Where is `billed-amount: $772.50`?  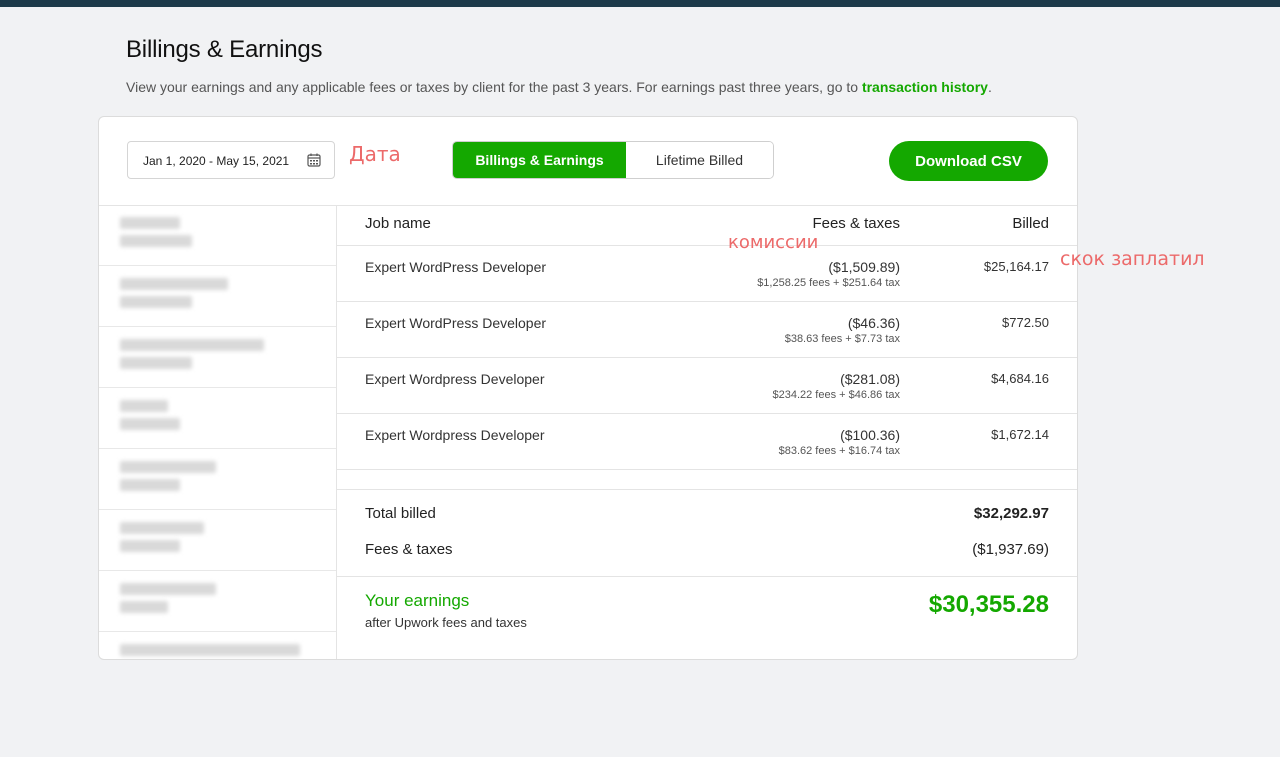 billed-amount: $772.50 is located at coordinates (1025, 322).